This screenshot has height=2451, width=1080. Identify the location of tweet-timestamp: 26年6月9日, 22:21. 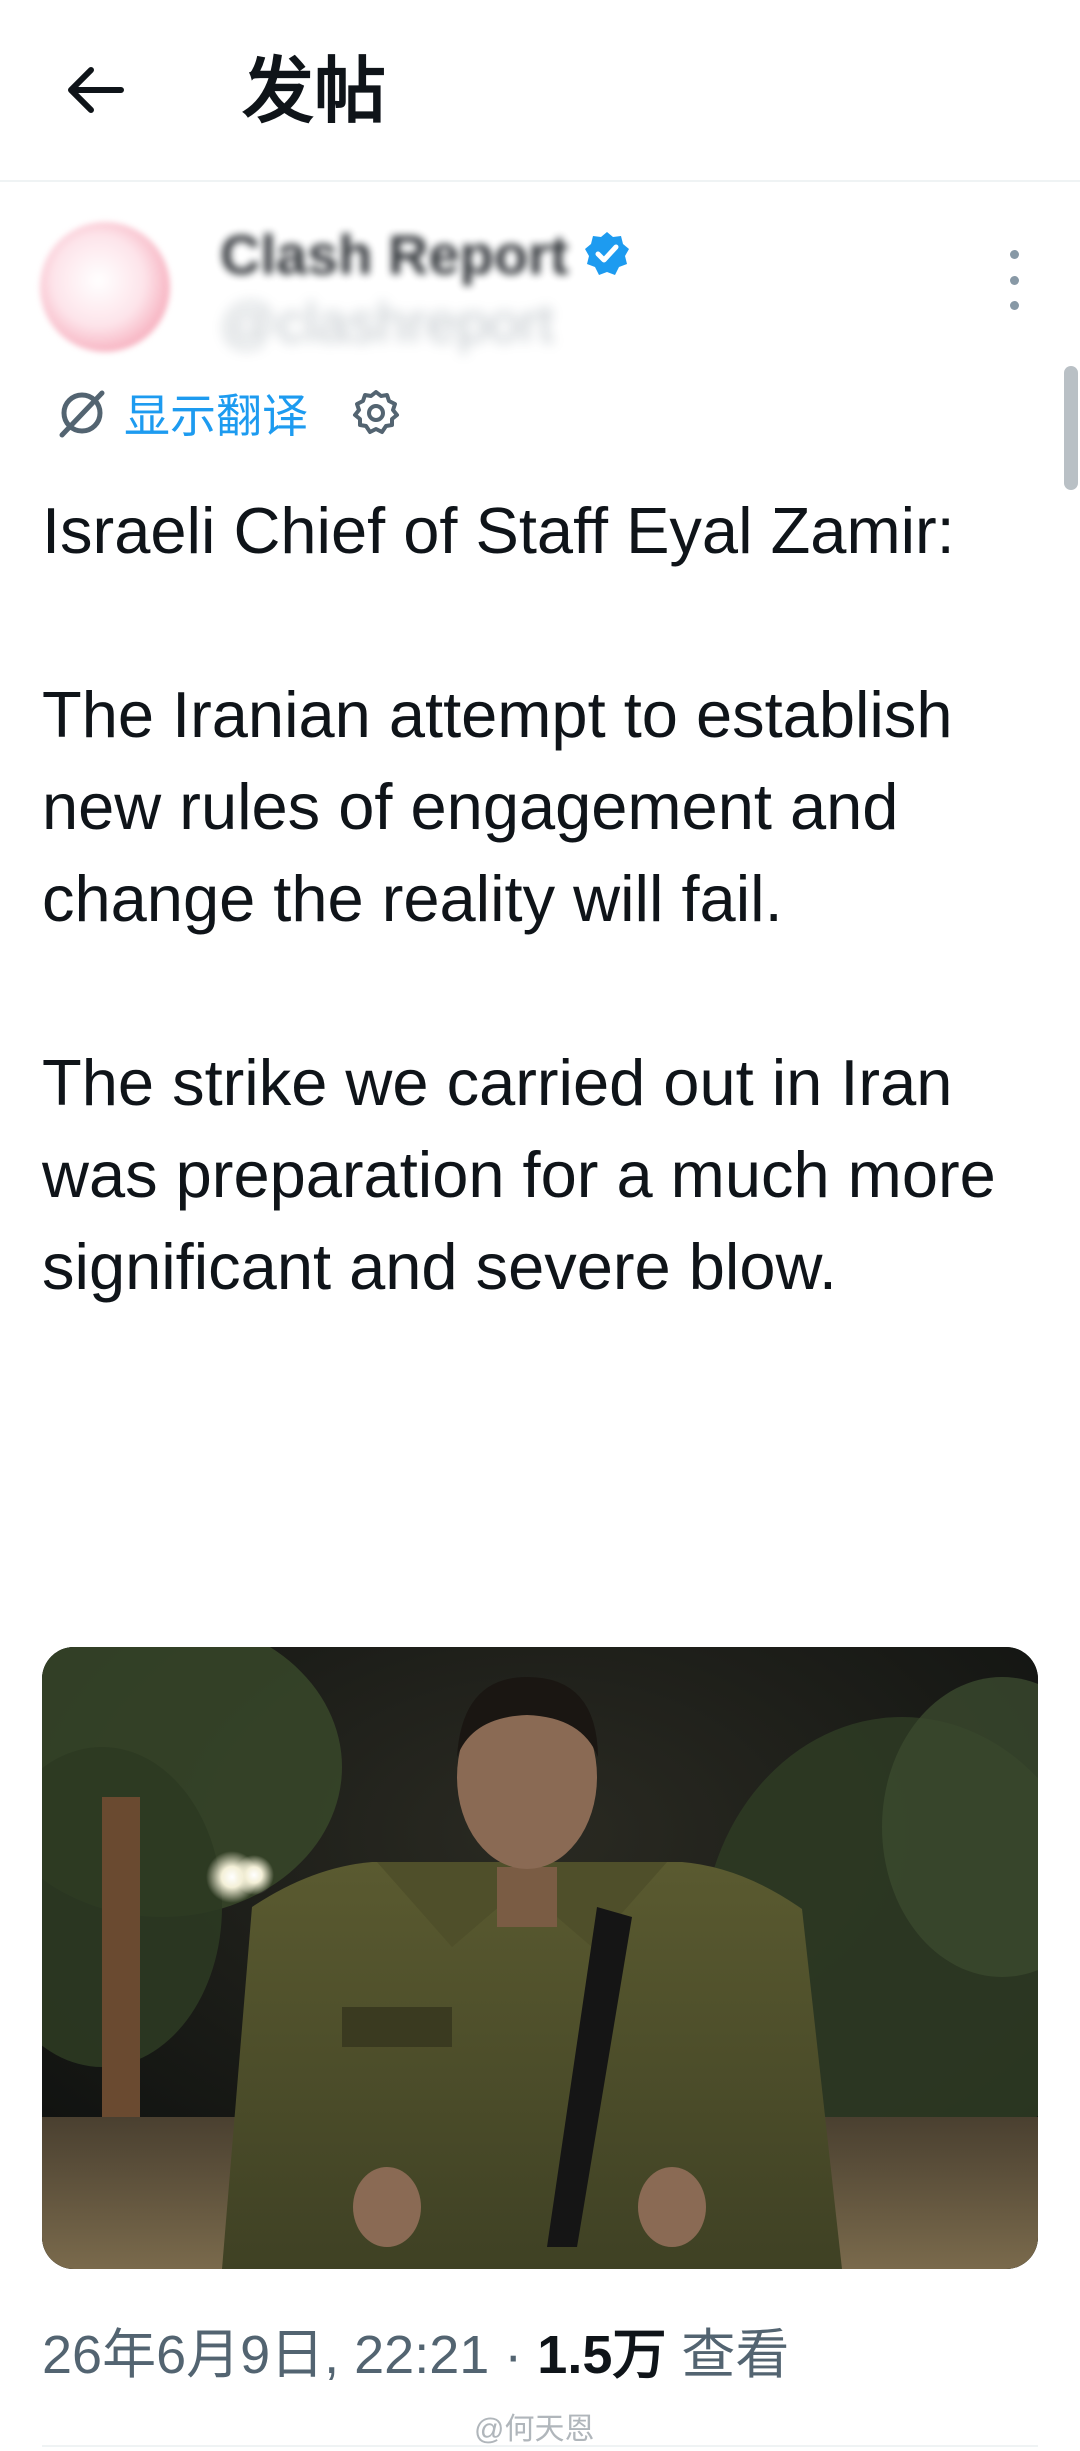
(265, 2355).